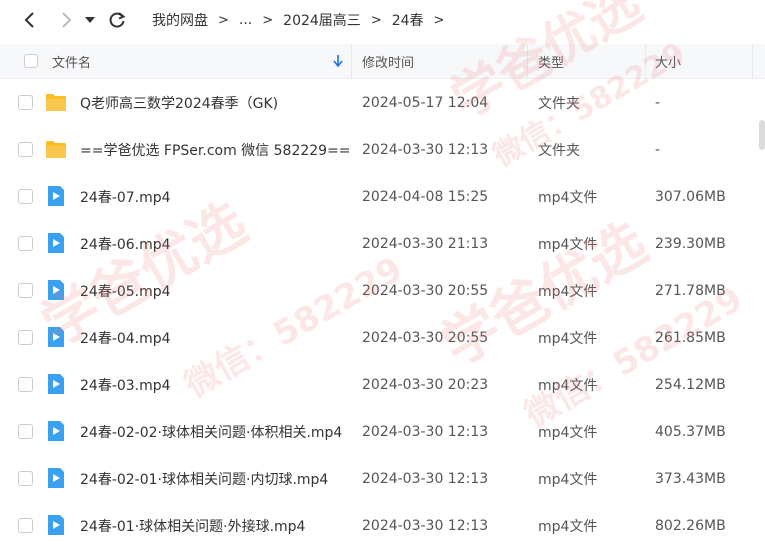 The height and width of the screenshot is (550, 765). I want to click on file-name: 24春-07.mp4, so click(125, 197).